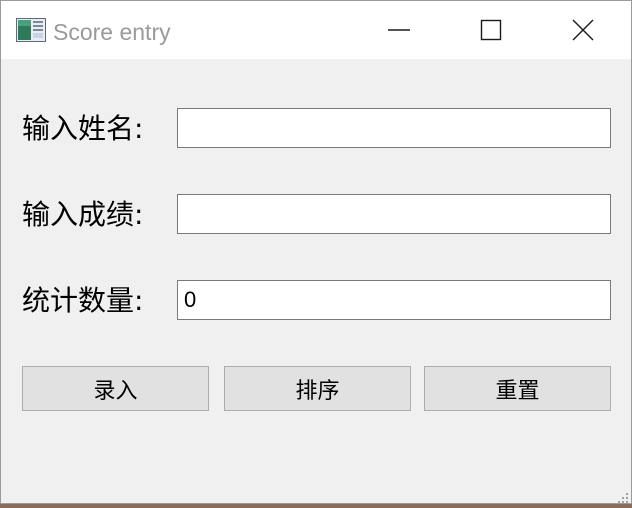 This screenshot has width=632, height=508. Describe the element at coordinates (317, 388) in the screenshot. I see `sort-button: 排序` at that location.